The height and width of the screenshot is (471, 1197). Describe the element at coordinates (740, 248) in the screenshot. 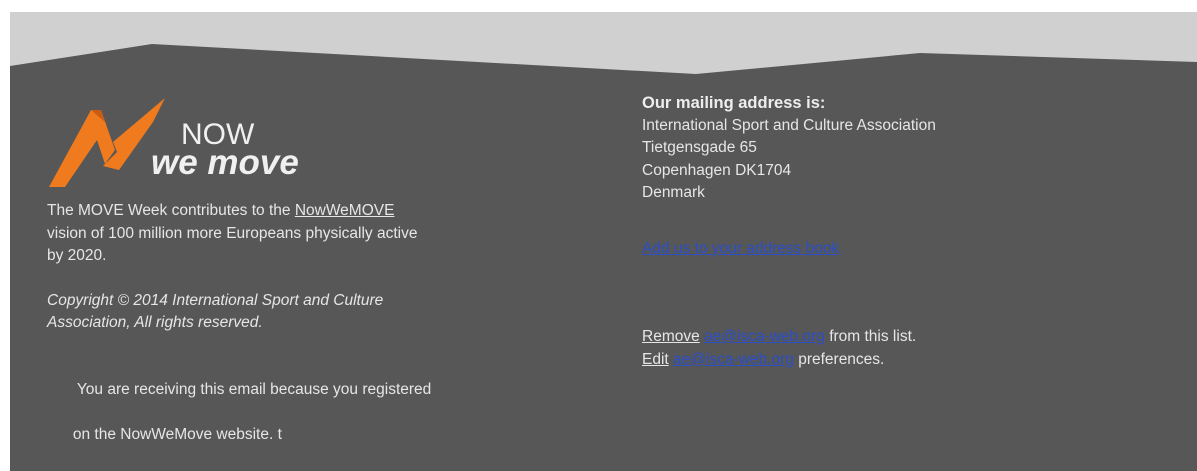

I see `add-to-address-book-link: Add us to your address book` at that location.